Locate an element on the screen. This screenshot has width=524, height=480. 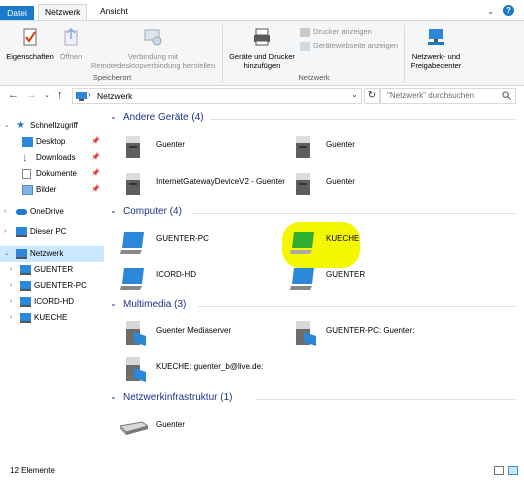
refresh-button: ↻ is located at coordinates (372, 96).